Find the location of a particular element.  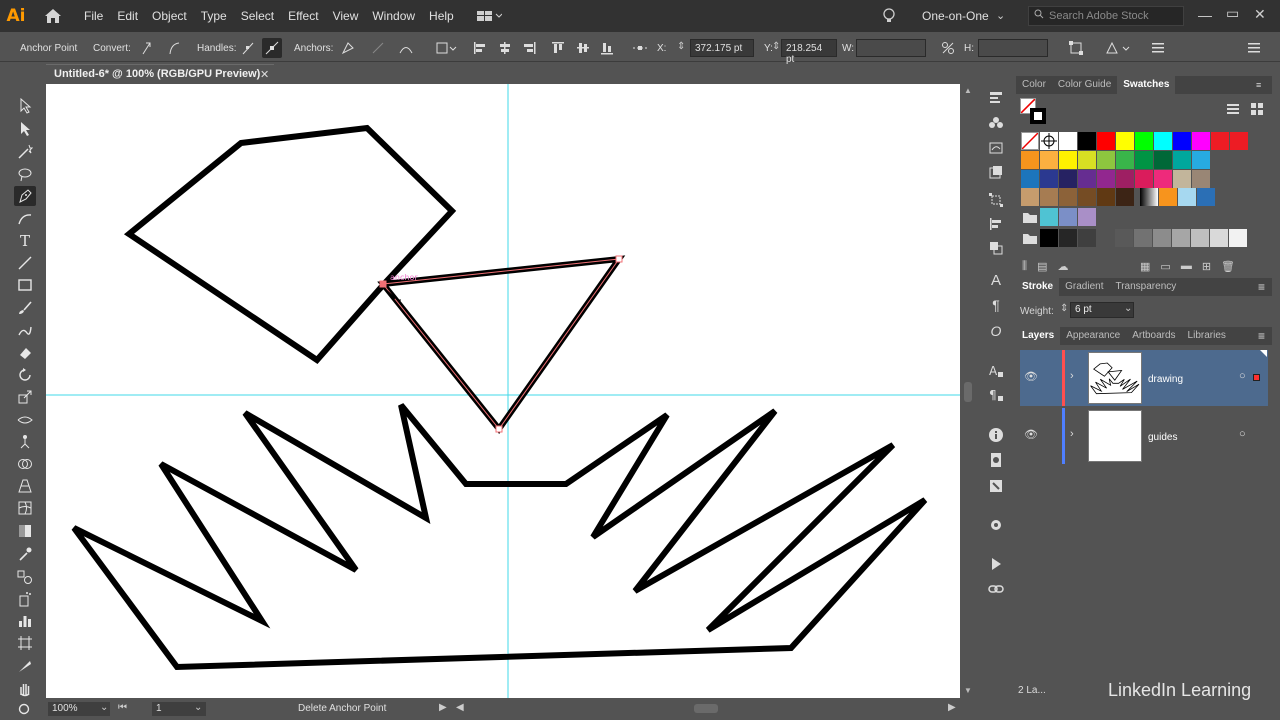

tab-appearance: Appearance is located at coordinates (1093, 336).